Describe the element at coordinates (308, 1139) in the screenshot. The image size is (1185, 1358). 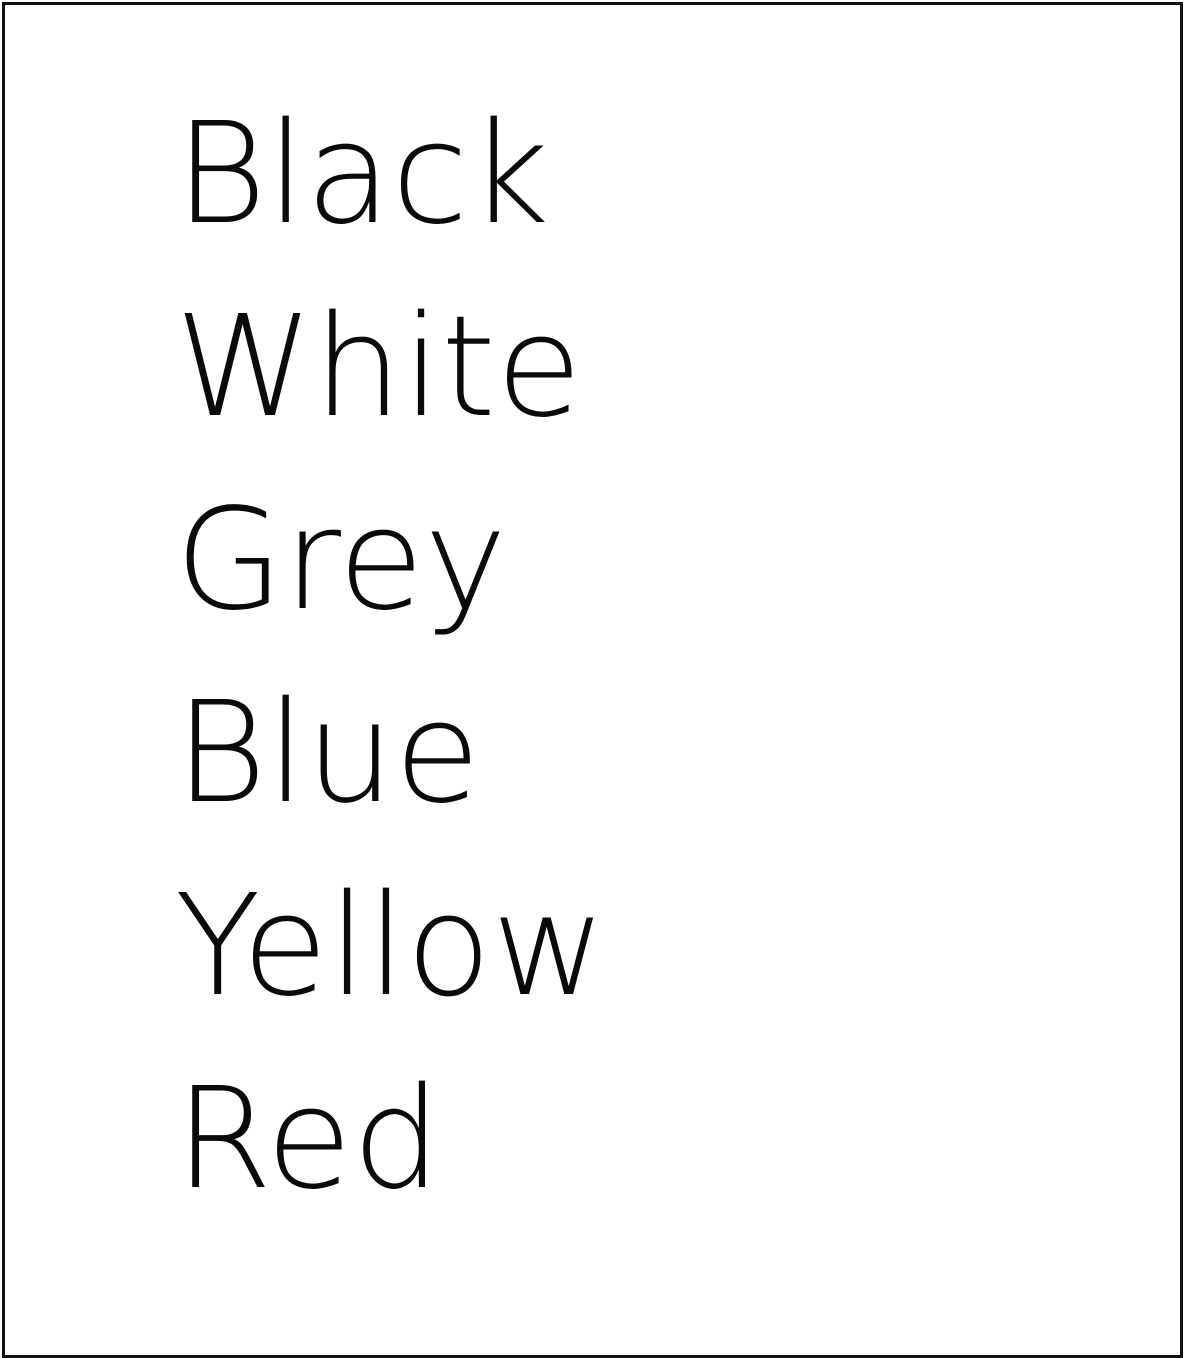
I see `word-item: Red` at that location.